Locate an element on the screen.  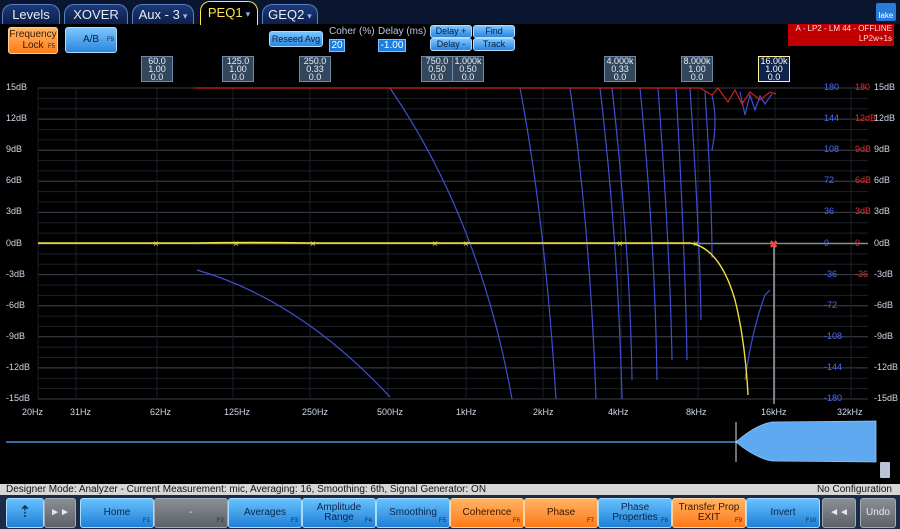
smoothing-label: Smoothing is located at coordinates (413, 512).